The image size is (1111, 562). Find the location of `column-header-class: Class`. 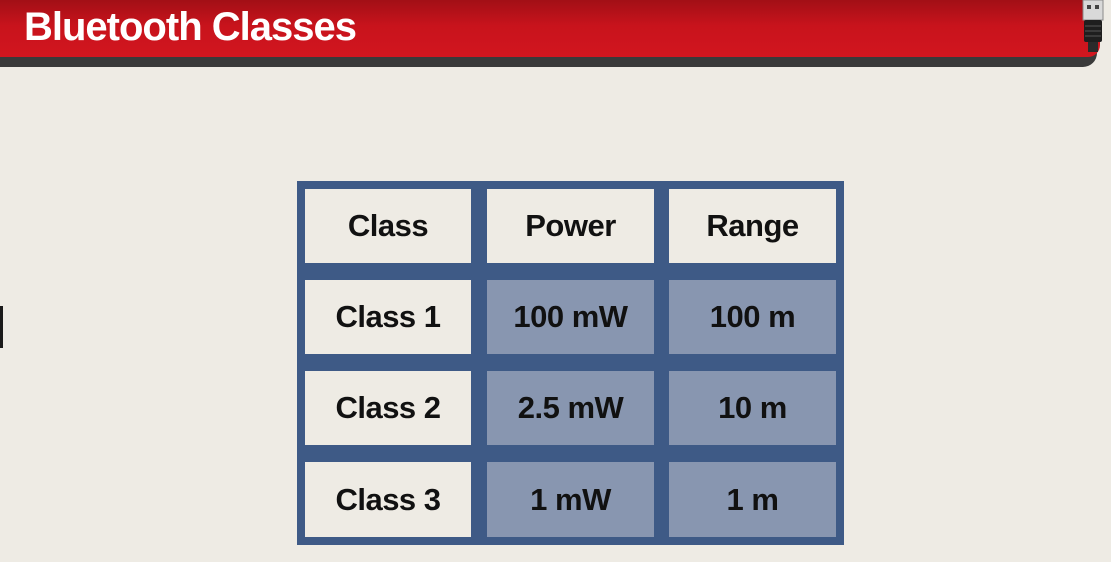

column-header-class: Class is located at coordinates (388, 226).